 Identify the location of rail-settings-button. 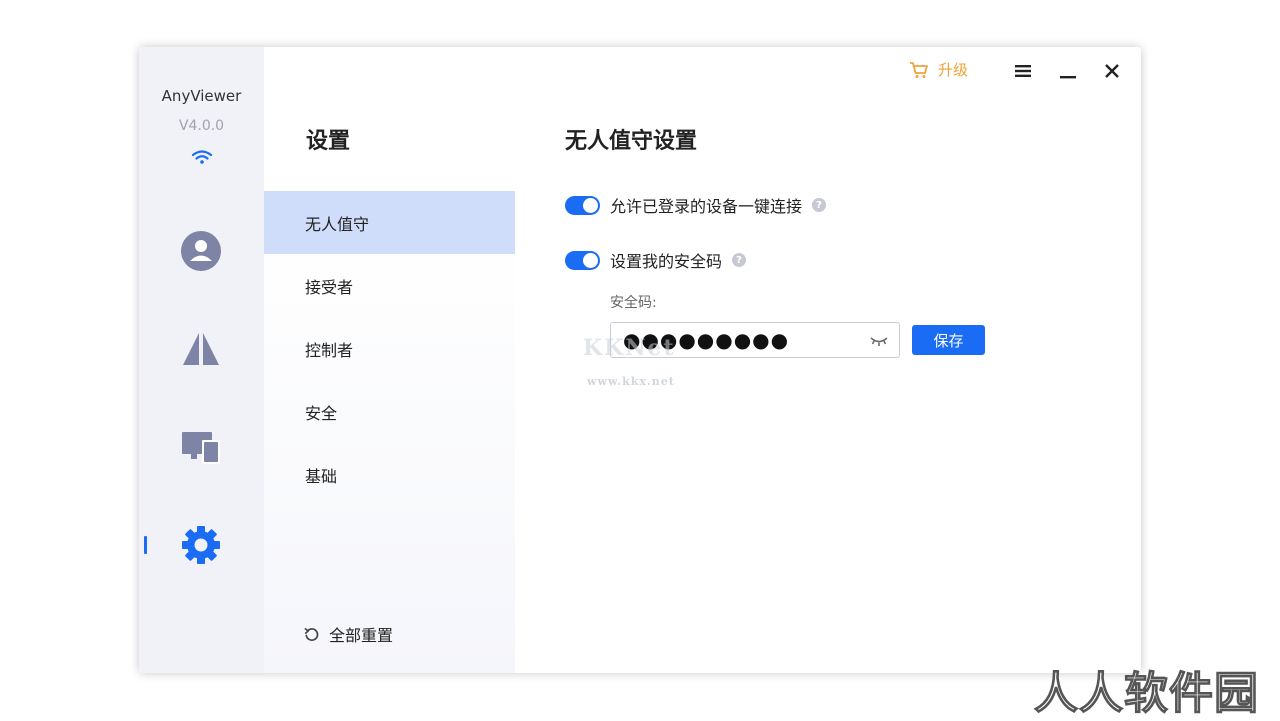
(201, 545).